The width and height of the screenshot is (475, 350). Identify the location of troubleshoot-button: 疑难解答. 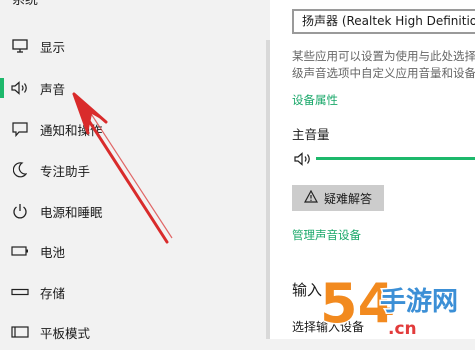
(338, 198).